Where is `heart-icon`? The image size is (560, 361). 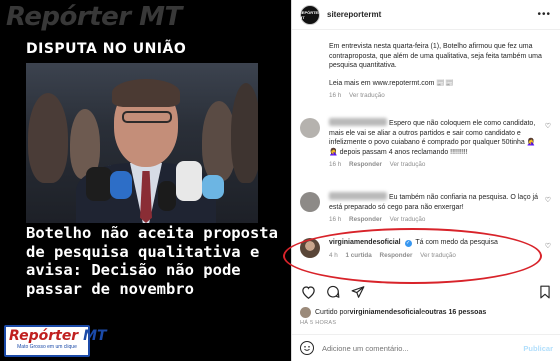 heart-icon is located at coordinates (308, 292).